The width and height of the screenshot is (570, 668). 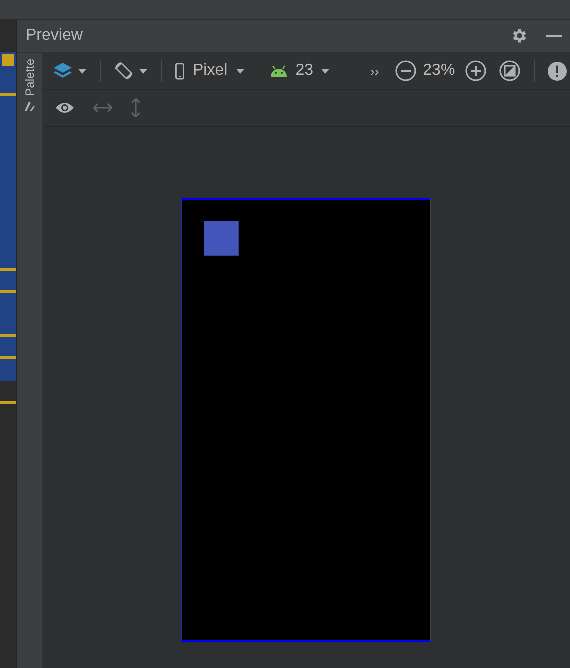 What do you see at coordinates (510, 71) in the screenshot?
I see `zoom-fit-icon` at bounding box center [510, 71].